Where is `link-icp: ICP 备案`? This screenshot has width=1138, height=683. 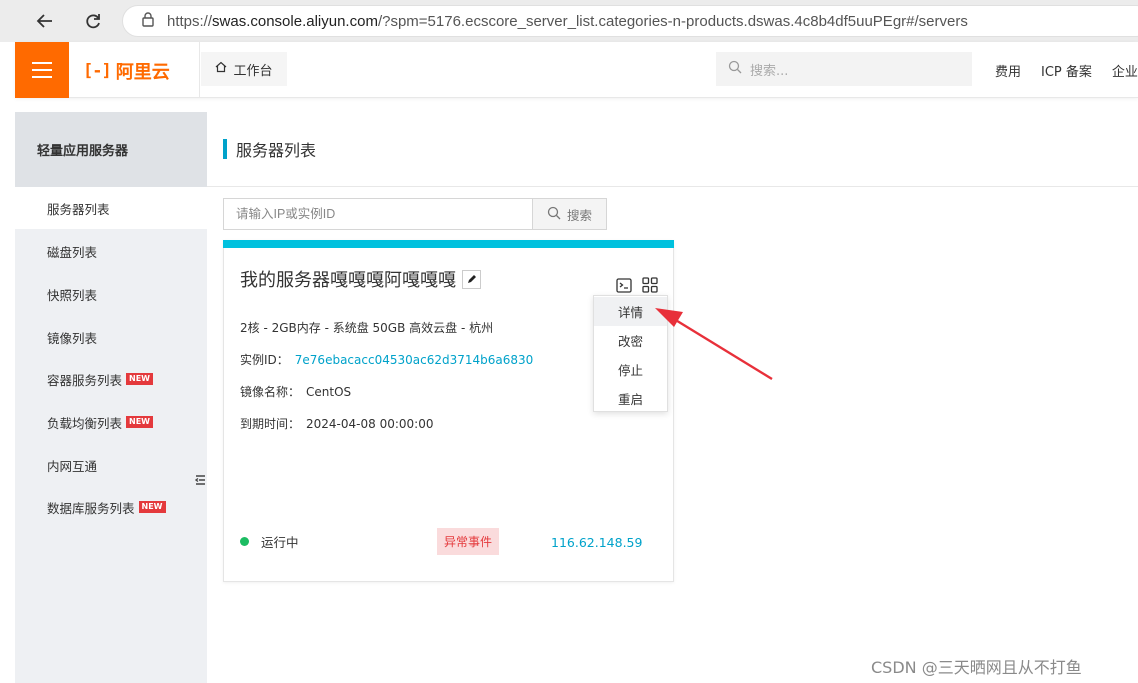 link-icp: ICP 备案 is located at coordinates (1066, 70).